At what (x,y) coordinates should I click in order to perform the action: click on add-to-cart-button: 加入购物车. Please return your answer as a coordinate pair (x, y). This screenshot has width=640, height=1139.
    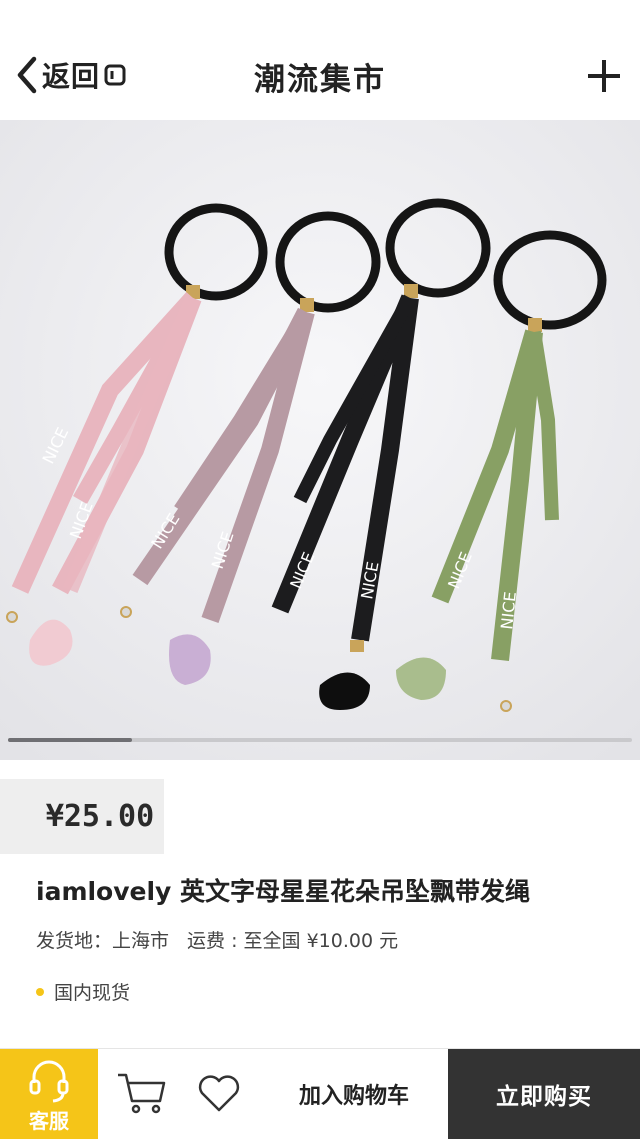
    Looking at the image, I should click on (354, 1094).